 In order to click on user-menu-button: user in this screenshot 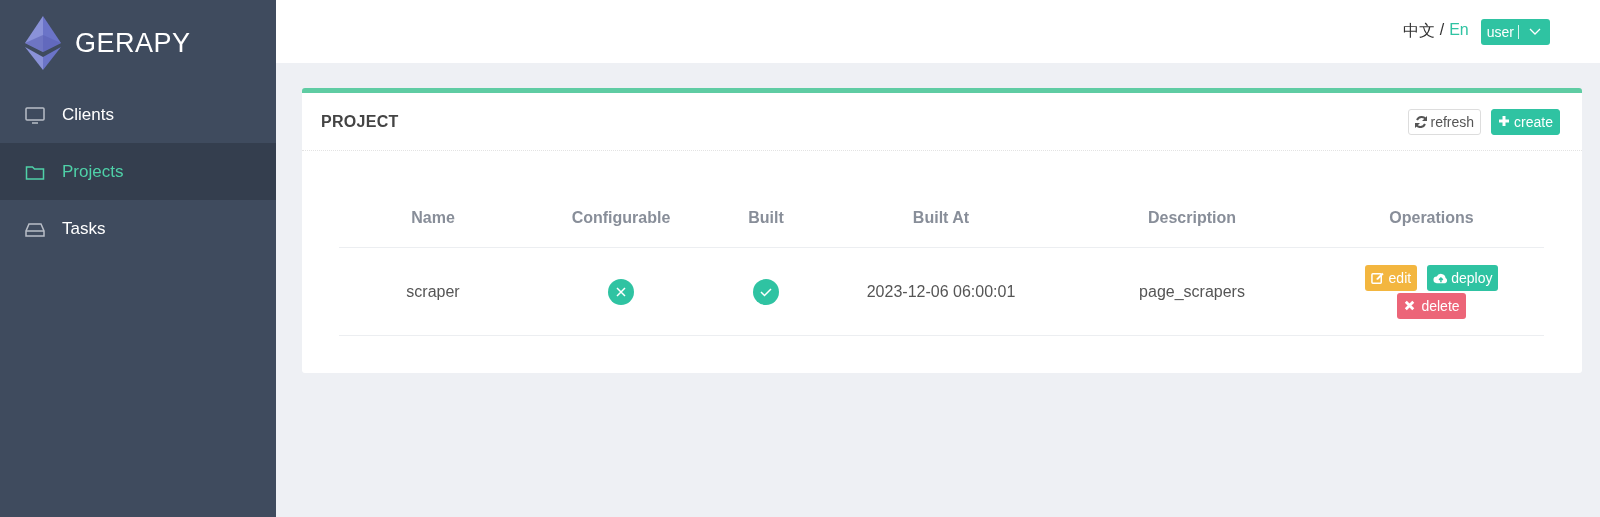, I will do `click(1515, 31)`.